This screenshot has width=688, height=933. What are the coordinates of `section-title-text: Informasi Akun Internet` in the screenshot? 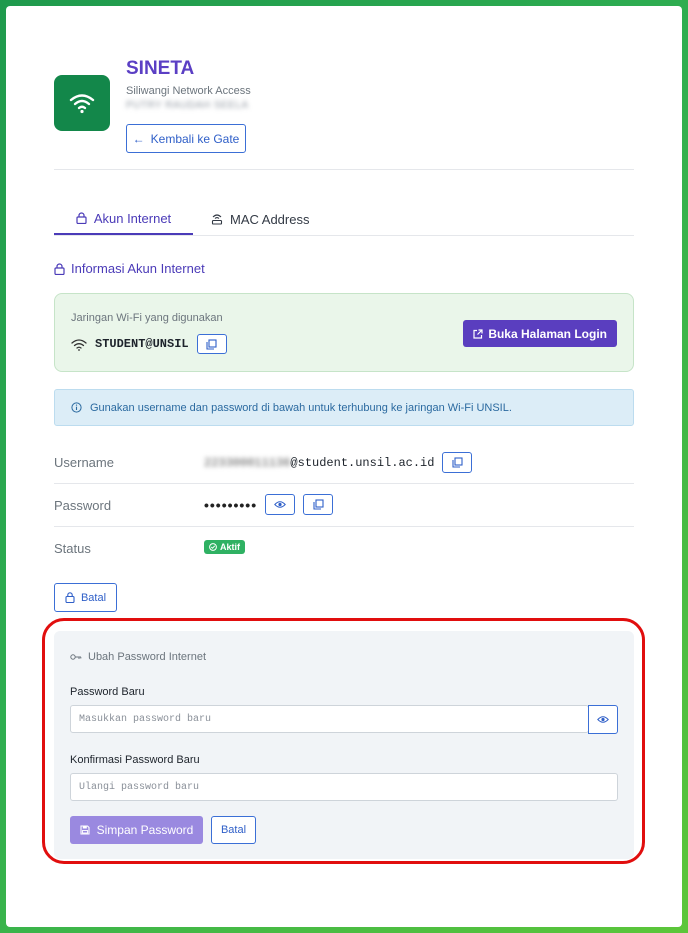 It's located at (138, 268).